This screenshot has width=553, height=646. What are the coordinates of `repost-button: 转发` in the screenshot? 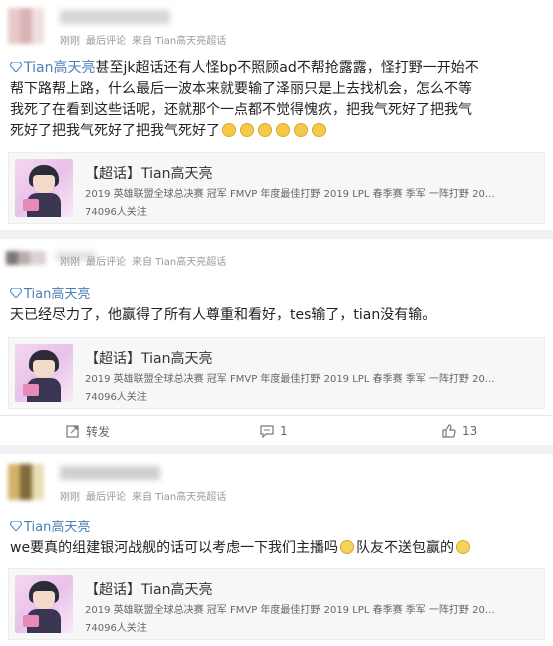 It's located at (88, 431).